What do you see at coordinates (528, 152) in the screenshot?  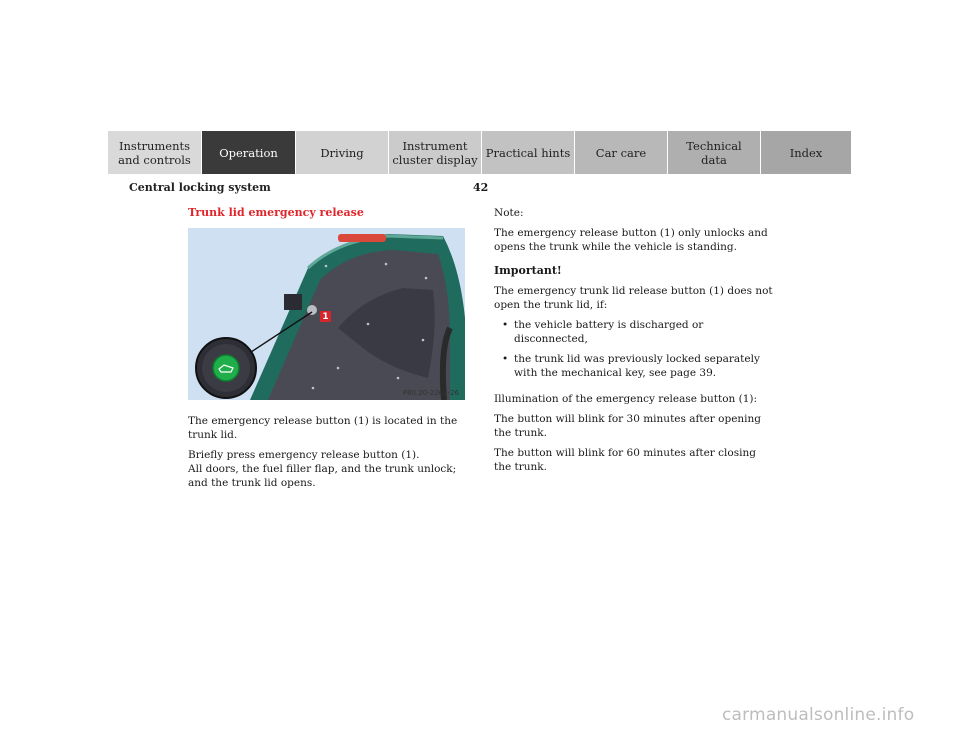 I see `tab-practical-hints: Practical hints` at bounding box center [528, 152].